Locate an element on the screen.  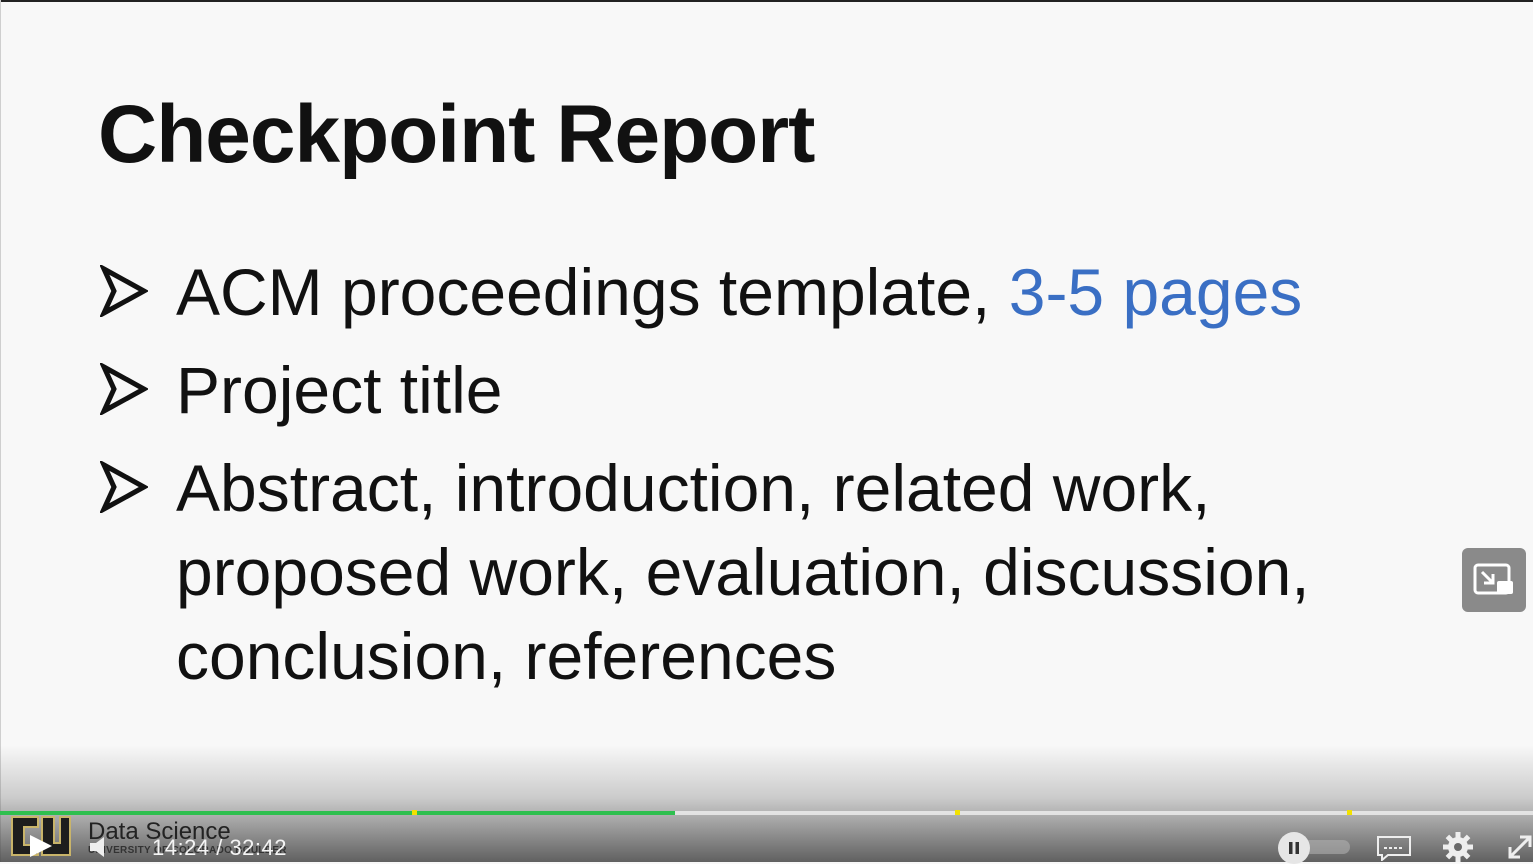
gear-icon is located at coordinates (1458, 847).